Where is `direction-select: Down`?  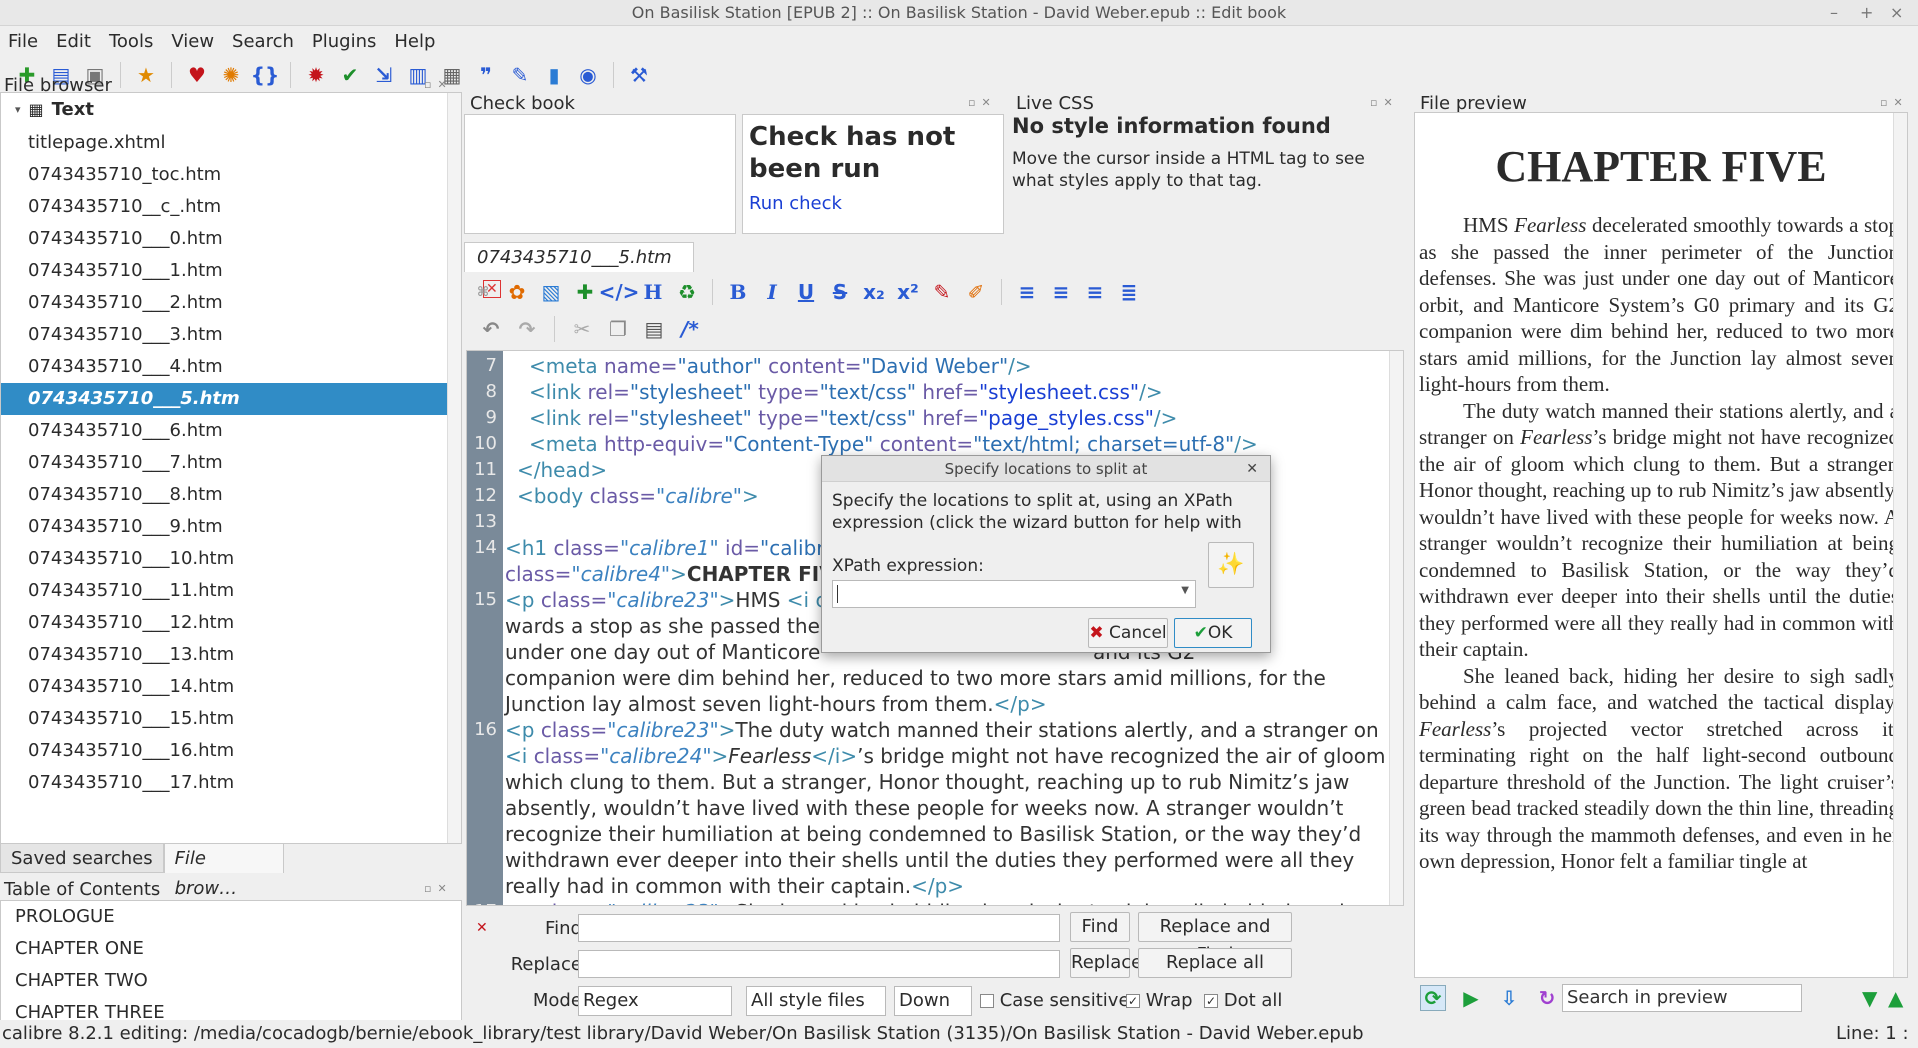 direction-select: Down is located at coordinates (933, 1001).